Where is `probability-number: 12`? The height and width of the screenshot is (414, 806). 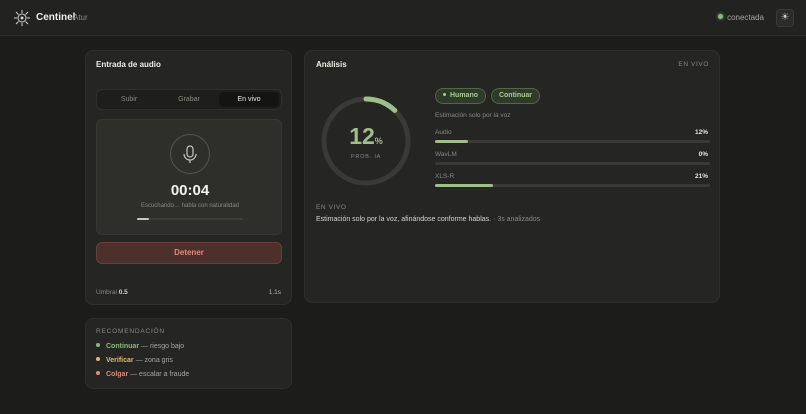
probability-number: 12 is located at coordinates (362, 136).